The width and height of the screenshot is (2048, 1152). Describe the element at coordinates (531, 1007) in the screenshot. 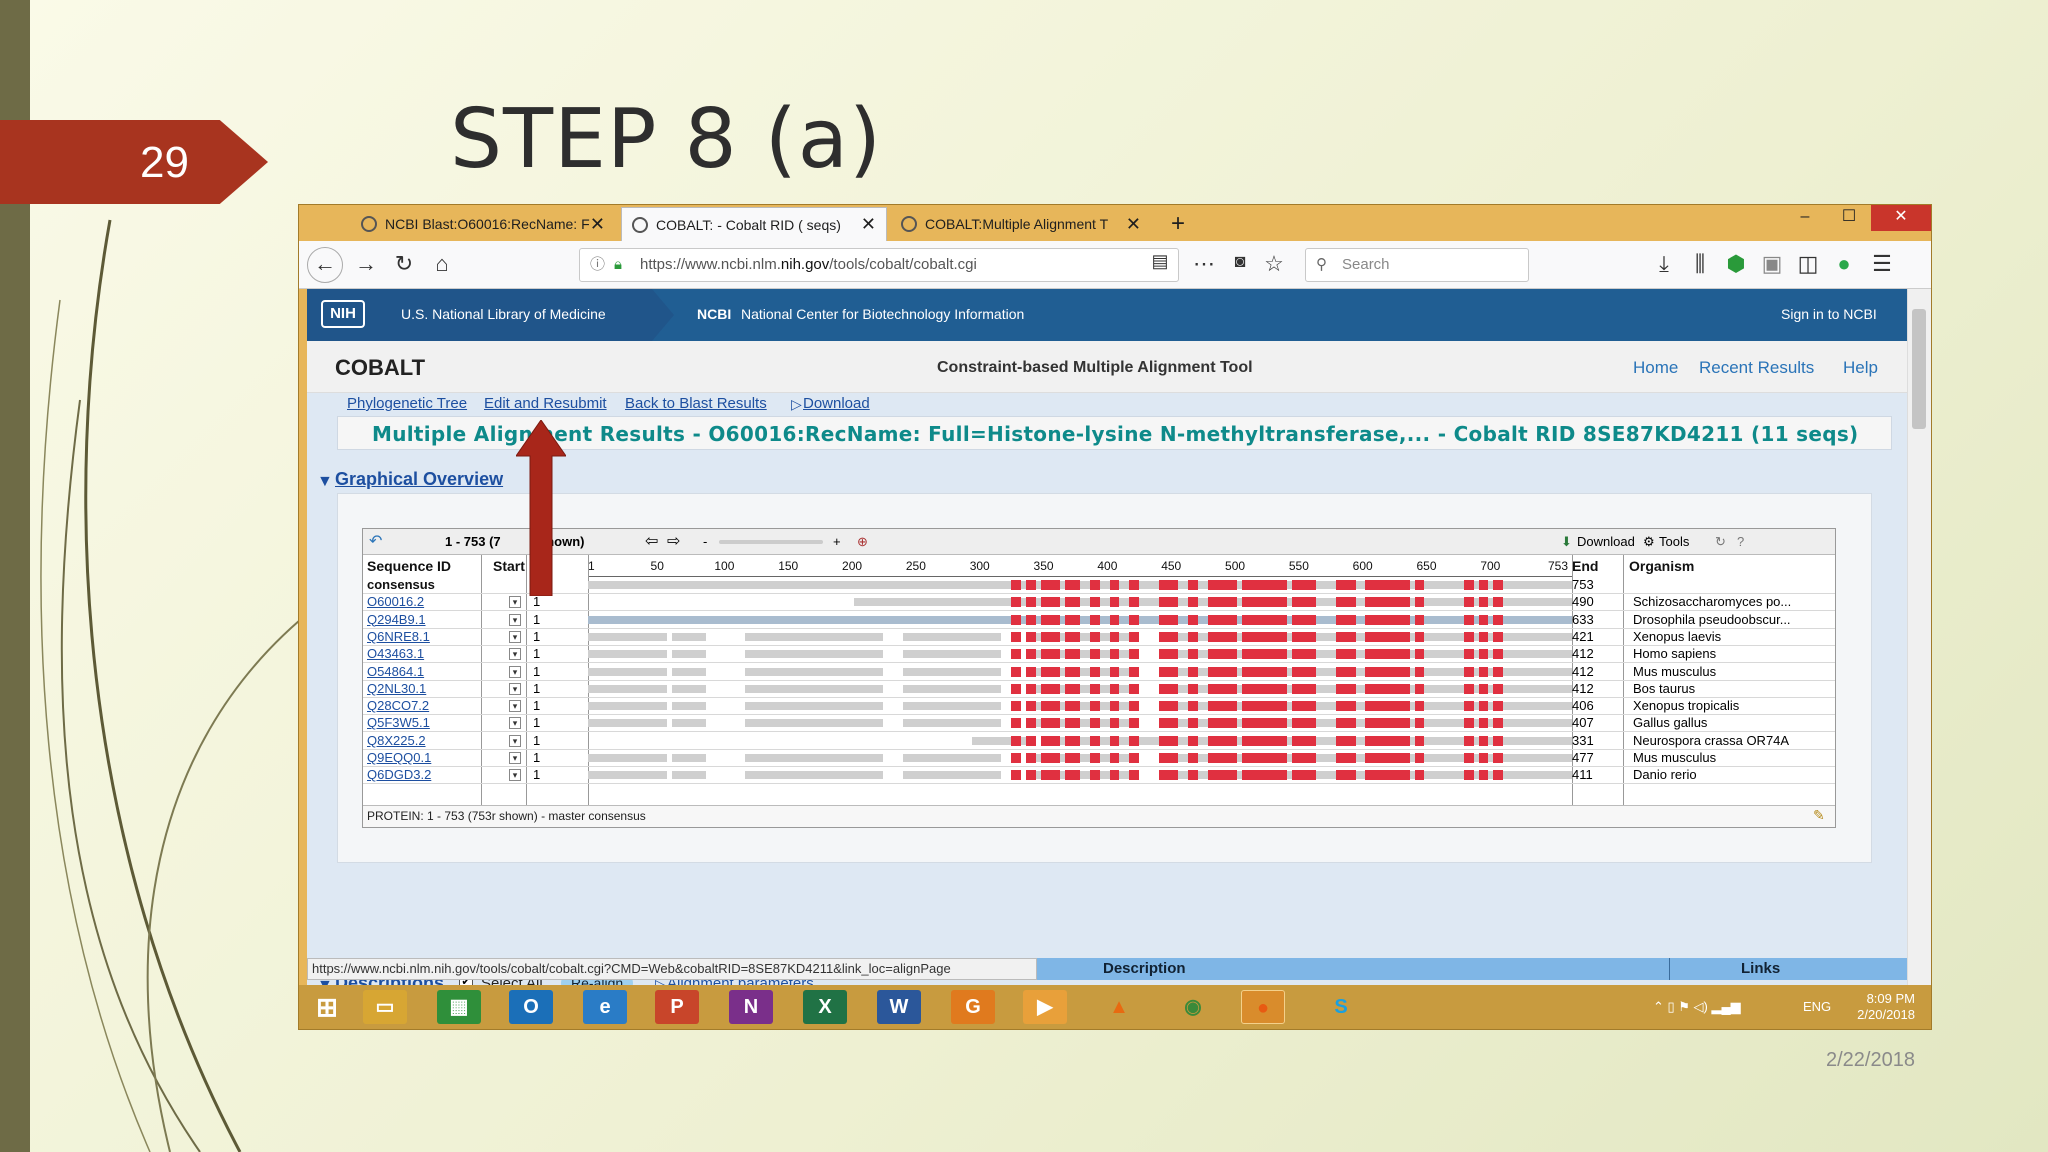

I see `outlook-icon: O` at that location.